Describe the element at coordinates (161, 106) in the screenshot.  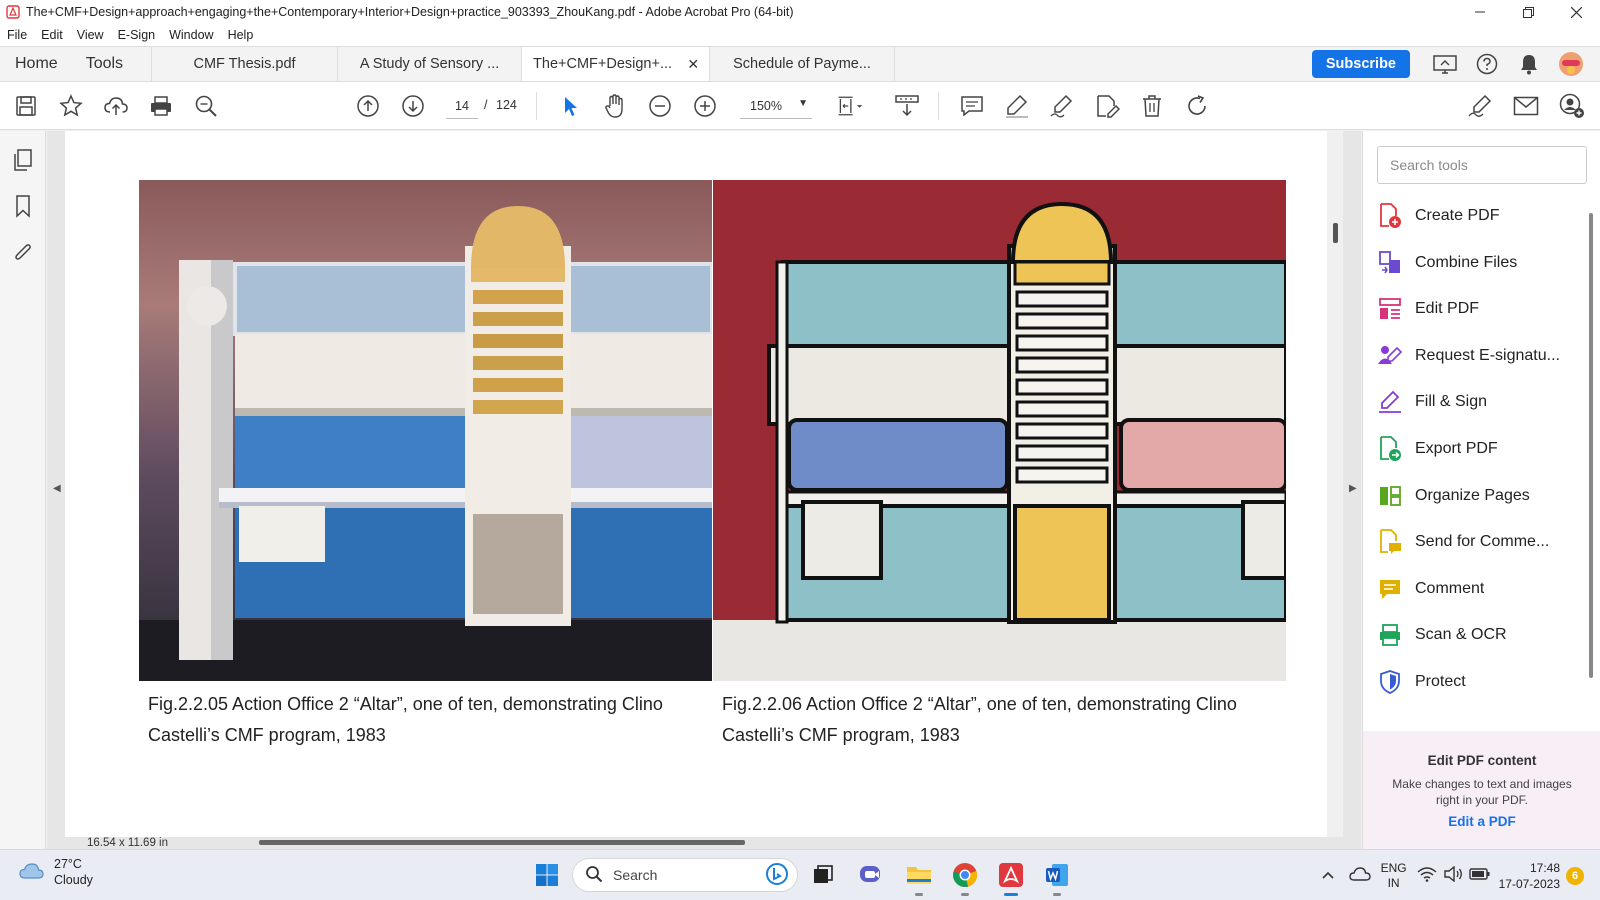
I see `print-icon` at that location.